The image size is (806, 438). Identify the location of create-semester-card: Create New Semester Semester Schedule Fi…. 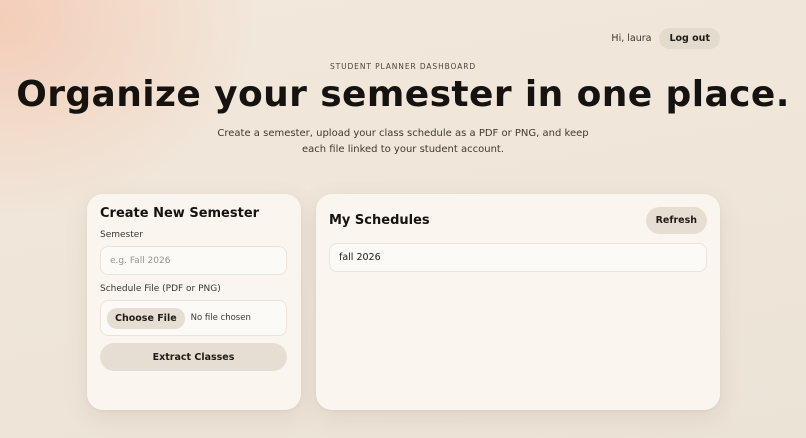
(194, 302).